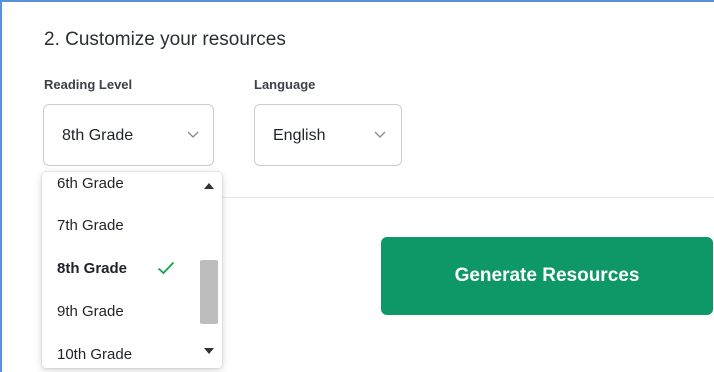 The height and width of the screenshot is (372, 714). I want to click on language-select: English, so click(328, 135).